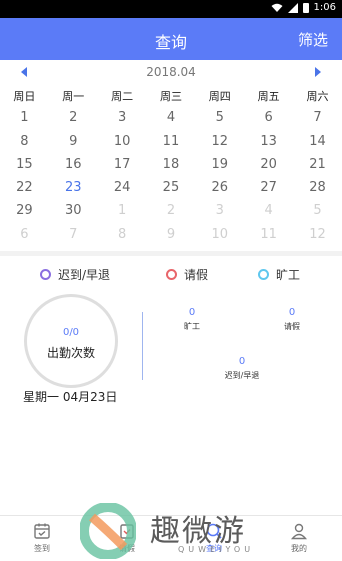  Describe the element at coordinates (70, 397) in the screenshot. I see `selected-date: 星期一 04月23日` at that location.